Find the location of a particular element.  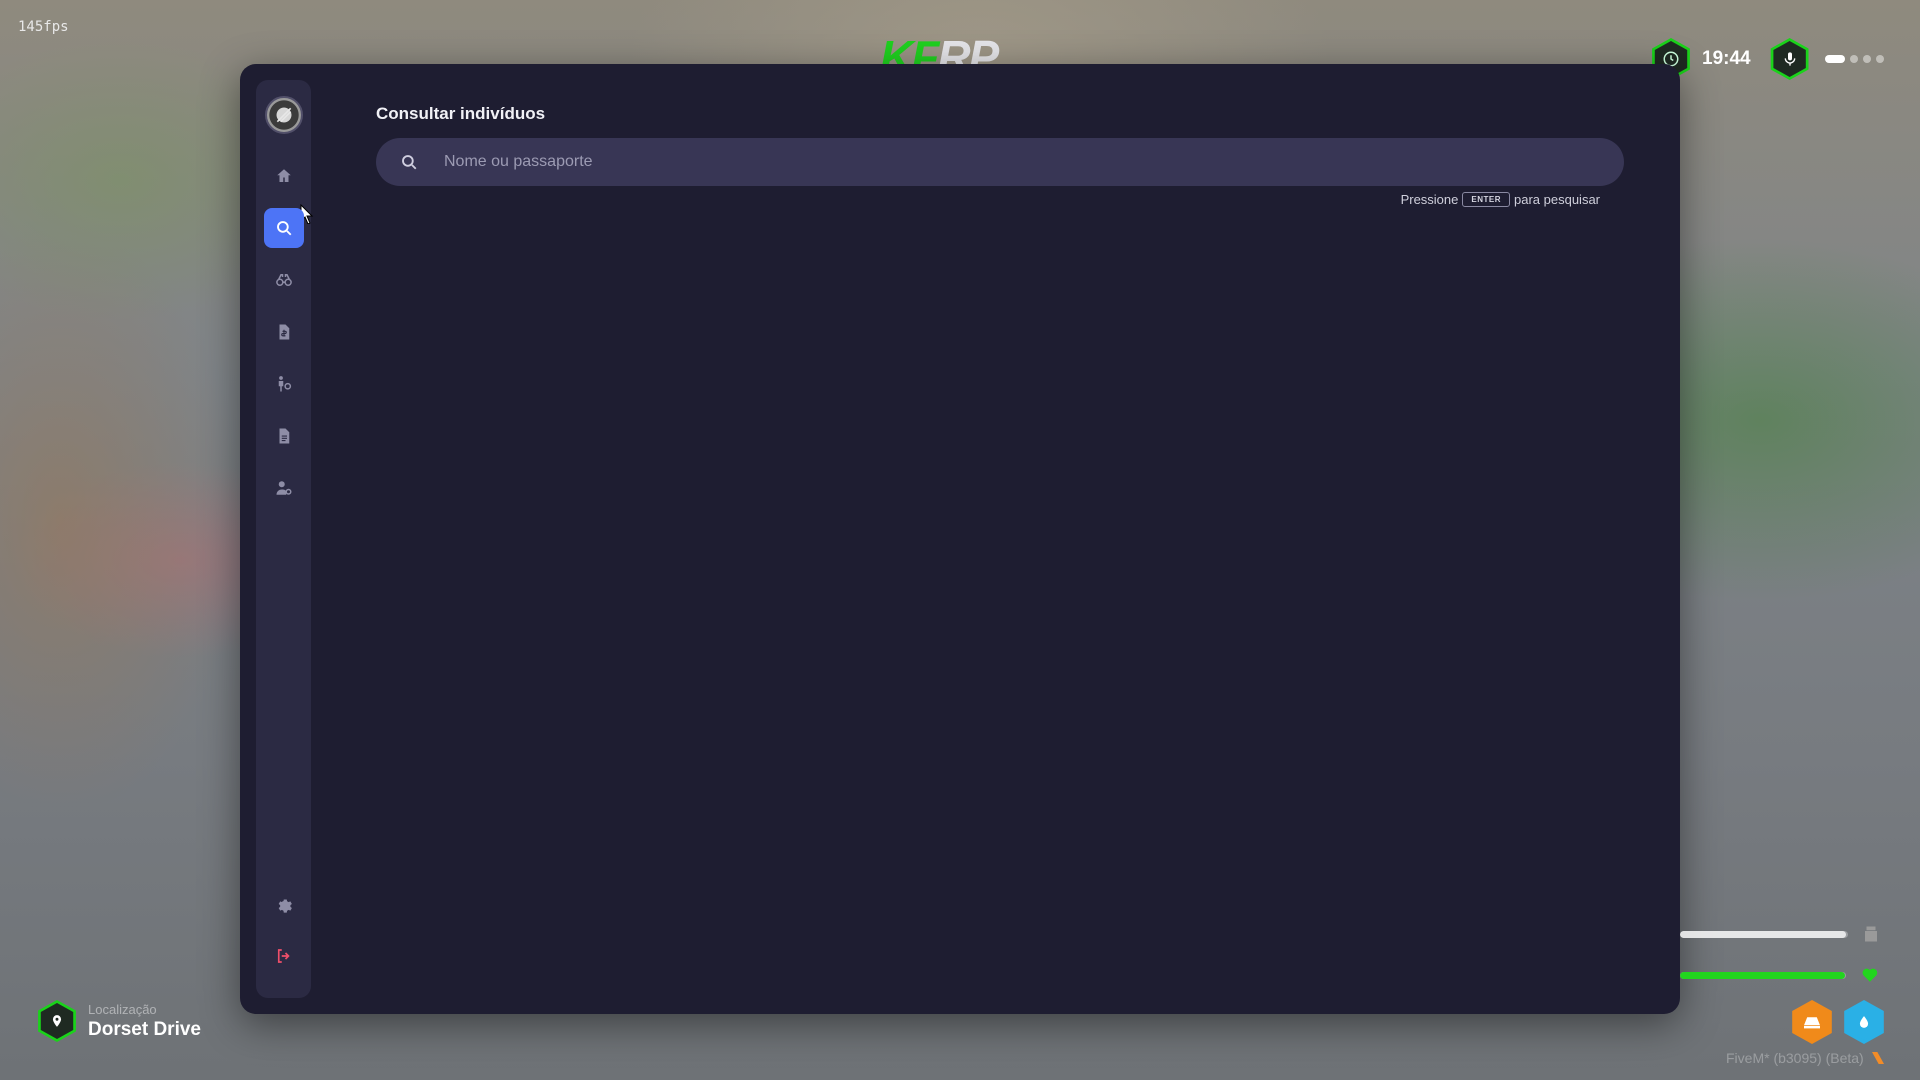

armor-bar-fill is located at coordinates (1763, 934).